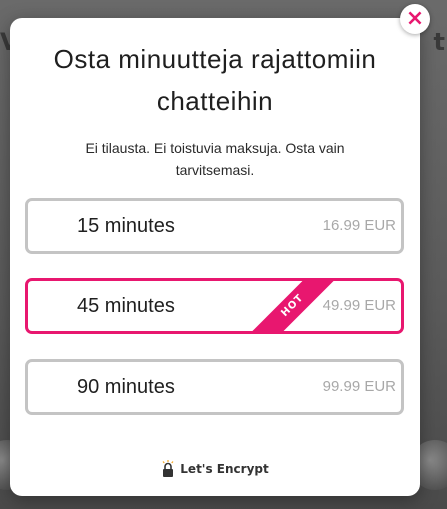 This screenshot has height=509, width=447. I want to click on close-icon: ×, so click(415, 18).